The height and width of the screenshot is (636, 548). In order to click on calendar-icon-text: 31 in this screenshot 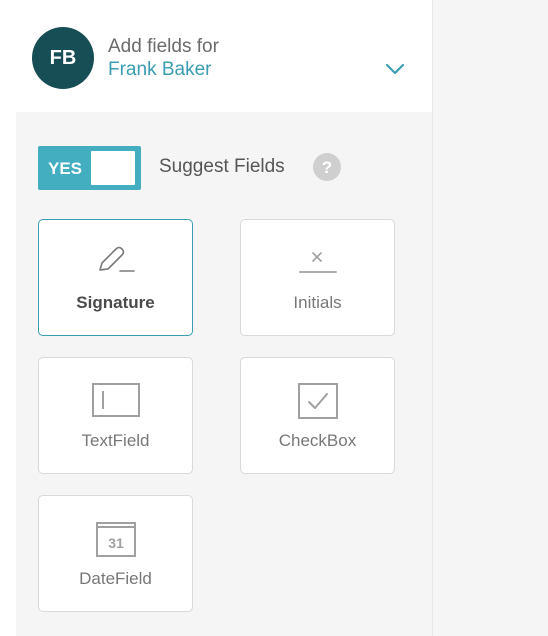, I will do `click(116, 543)`.